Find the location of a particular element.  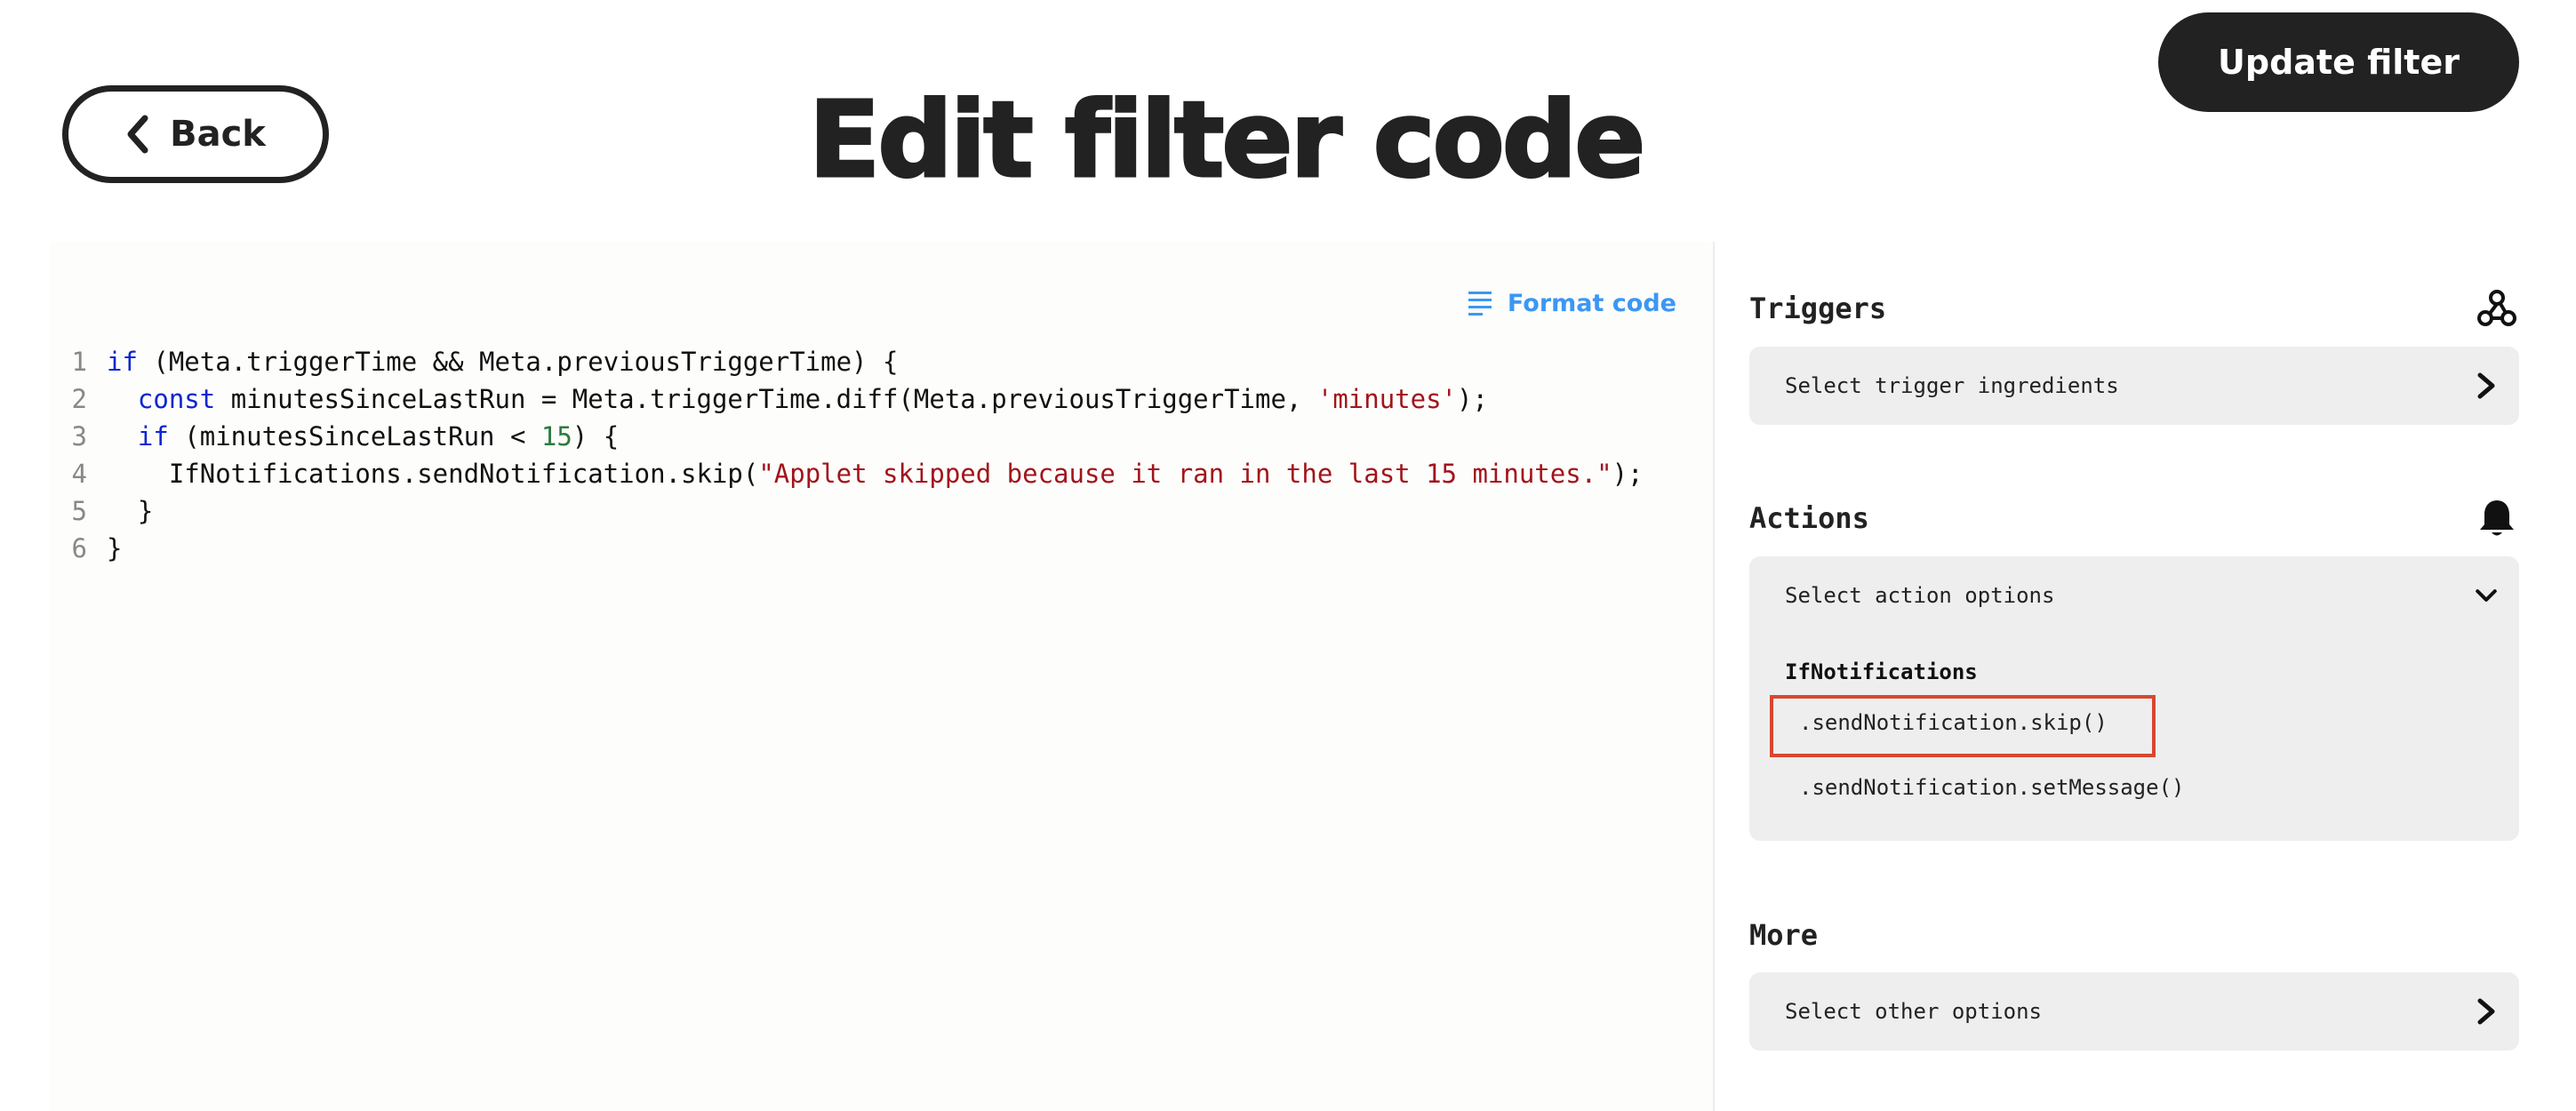

code-line: 3 if (minutesSinceLastRun < 15) { is located at coordinates (822, 436).